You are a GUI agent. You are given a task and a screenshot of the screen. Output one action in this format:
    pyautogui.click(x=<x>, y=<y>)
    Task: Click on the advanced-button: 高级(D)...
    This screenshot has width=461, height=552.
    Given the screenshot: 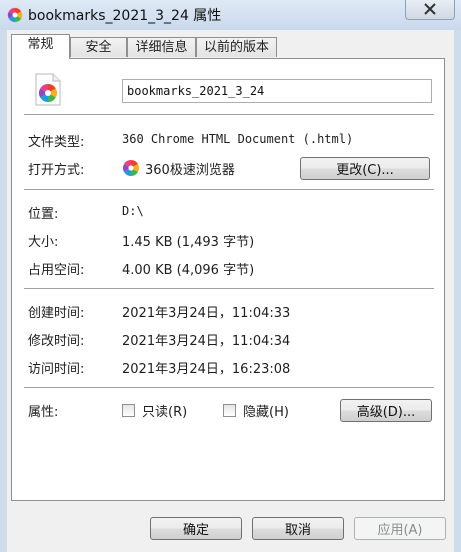 What is the action you would take?
    pyautogui.click(x=386, y=410)
    